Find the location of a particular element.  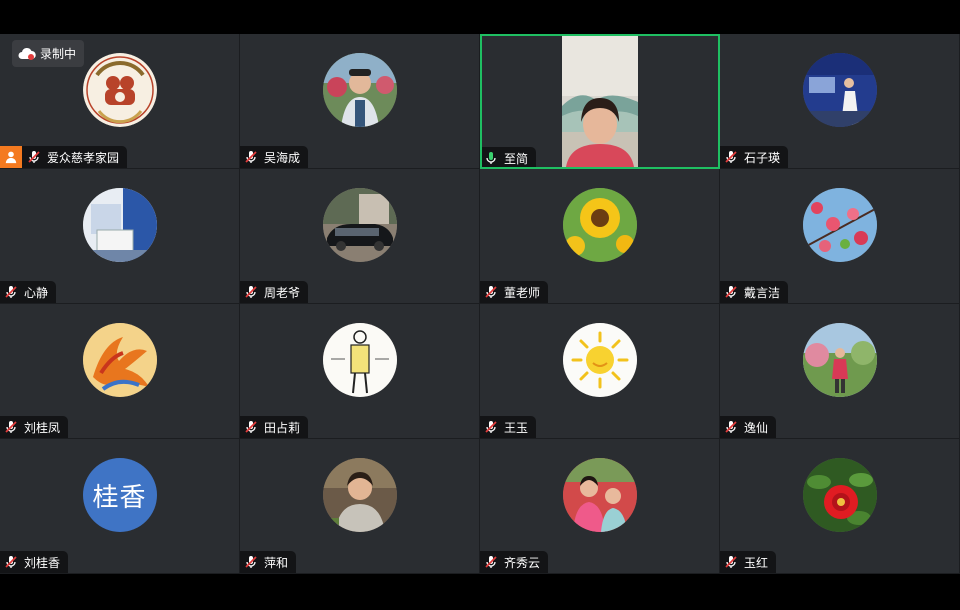

participant-name: 爱众慈孝家园 is located at coordinates (83, 157).